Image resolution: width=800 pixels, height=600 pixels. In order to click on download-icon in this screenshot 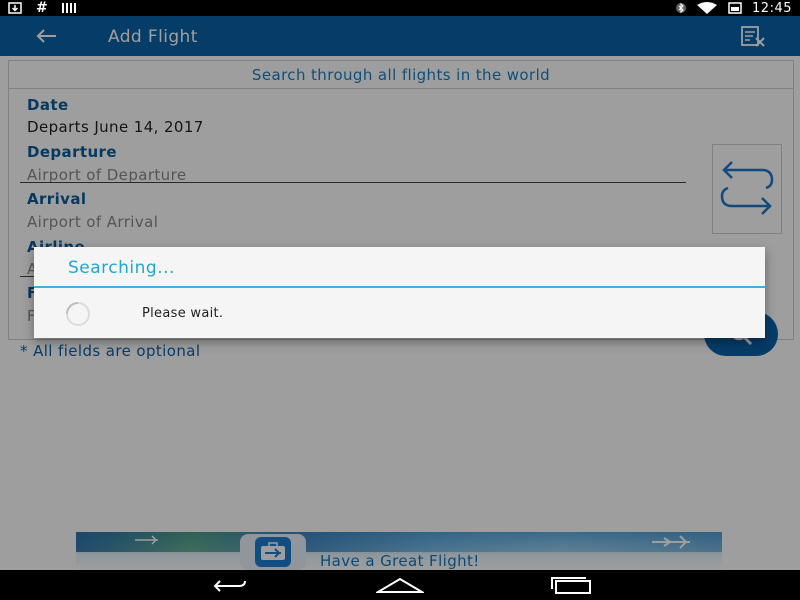, I will do `click(15, 8)`.